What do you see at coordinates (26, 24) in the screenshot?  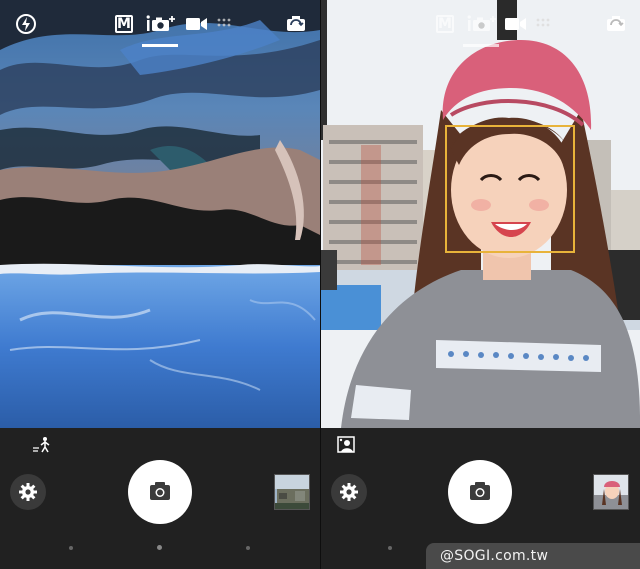 I see `flash-off-icon` at bounding box center [26, 24].